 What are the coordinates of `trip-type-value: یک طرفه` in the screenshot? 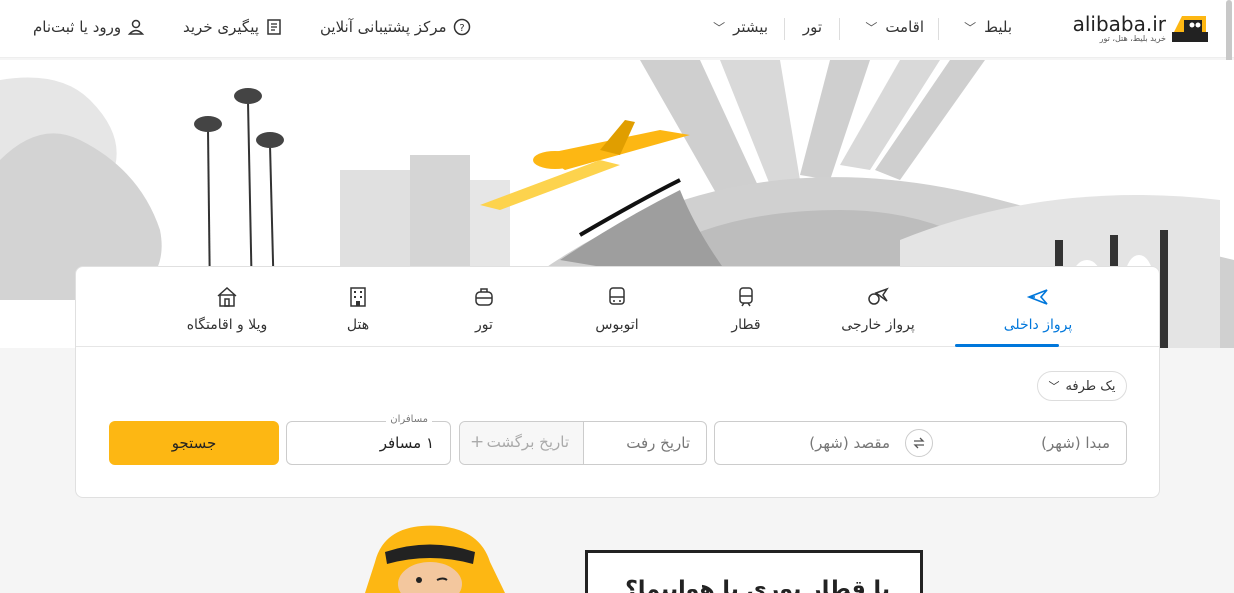 It's located at (1090, 386).